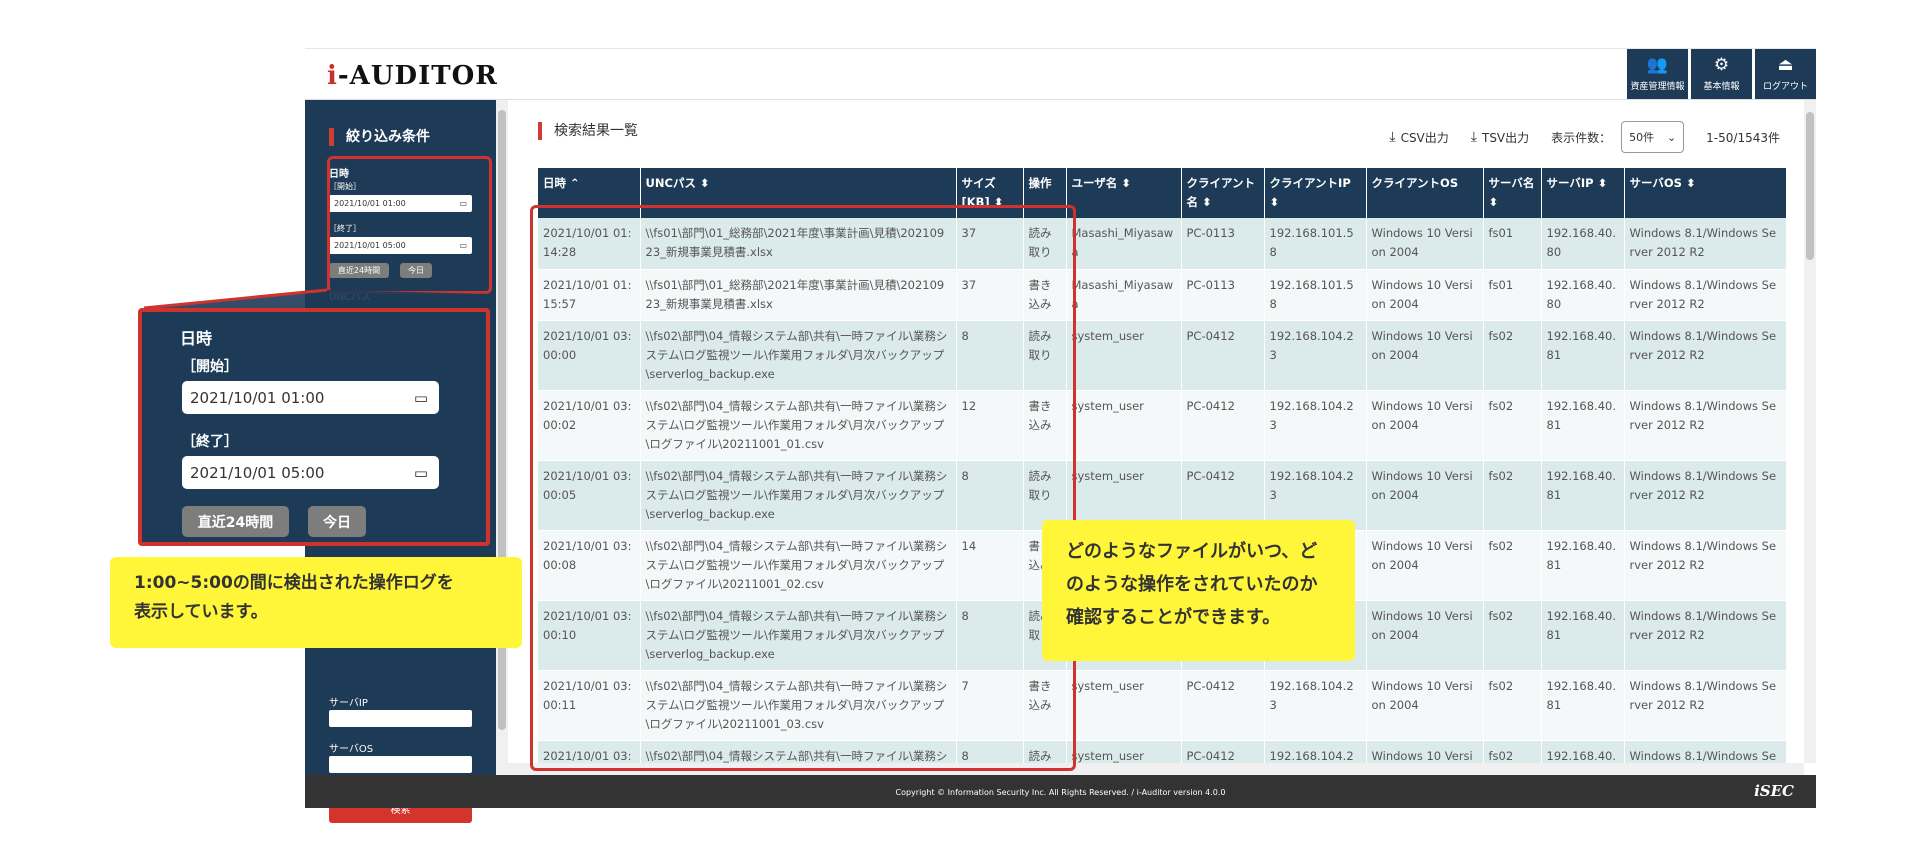  I want to click on app-logo: i-AUDITOR, so click(412, 76).